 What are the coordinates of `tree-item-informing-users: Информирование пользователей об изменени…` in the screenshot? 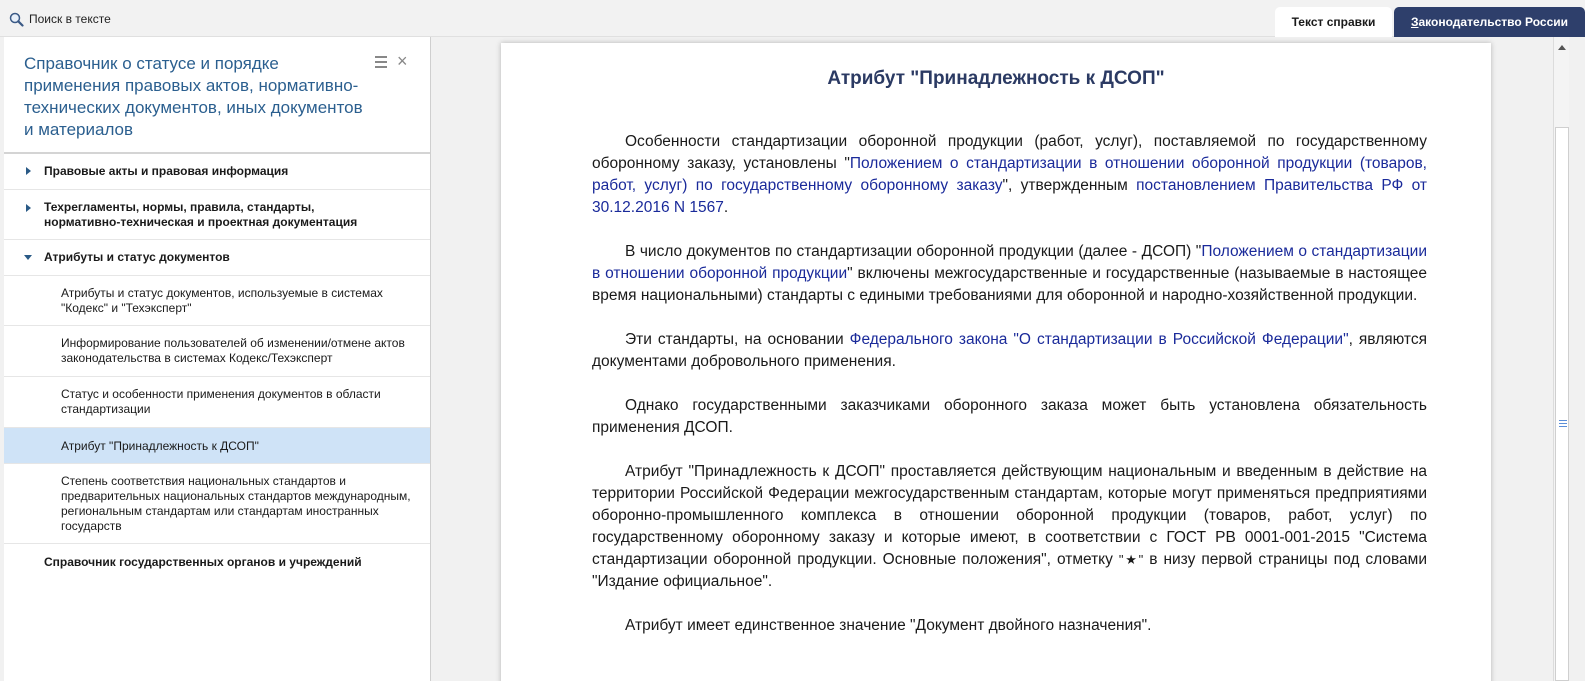 It's located at (217, 351).